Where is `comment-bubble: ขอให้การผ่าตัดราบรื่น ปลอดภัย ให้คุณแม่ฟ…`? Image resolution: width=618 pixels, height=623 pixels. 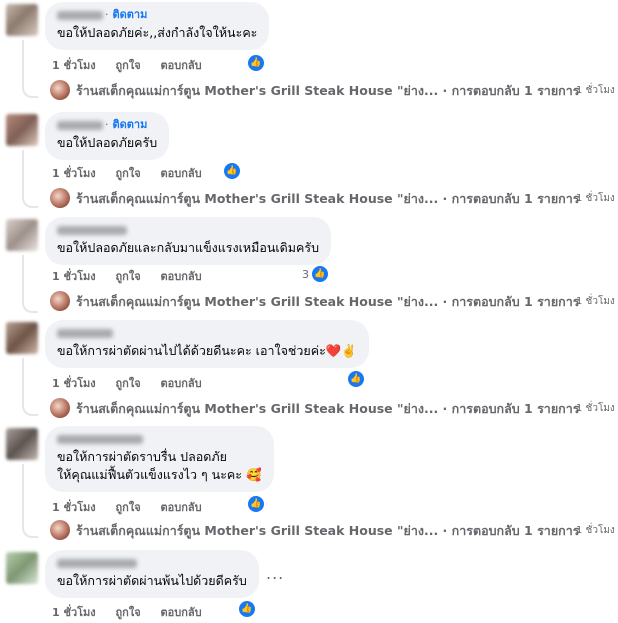 comment-bubble: ขอให้การผ่าตัดราบรื่น ปลอดภัย ให้คุณแม่ฟ… is located at coordinates (159, 459).